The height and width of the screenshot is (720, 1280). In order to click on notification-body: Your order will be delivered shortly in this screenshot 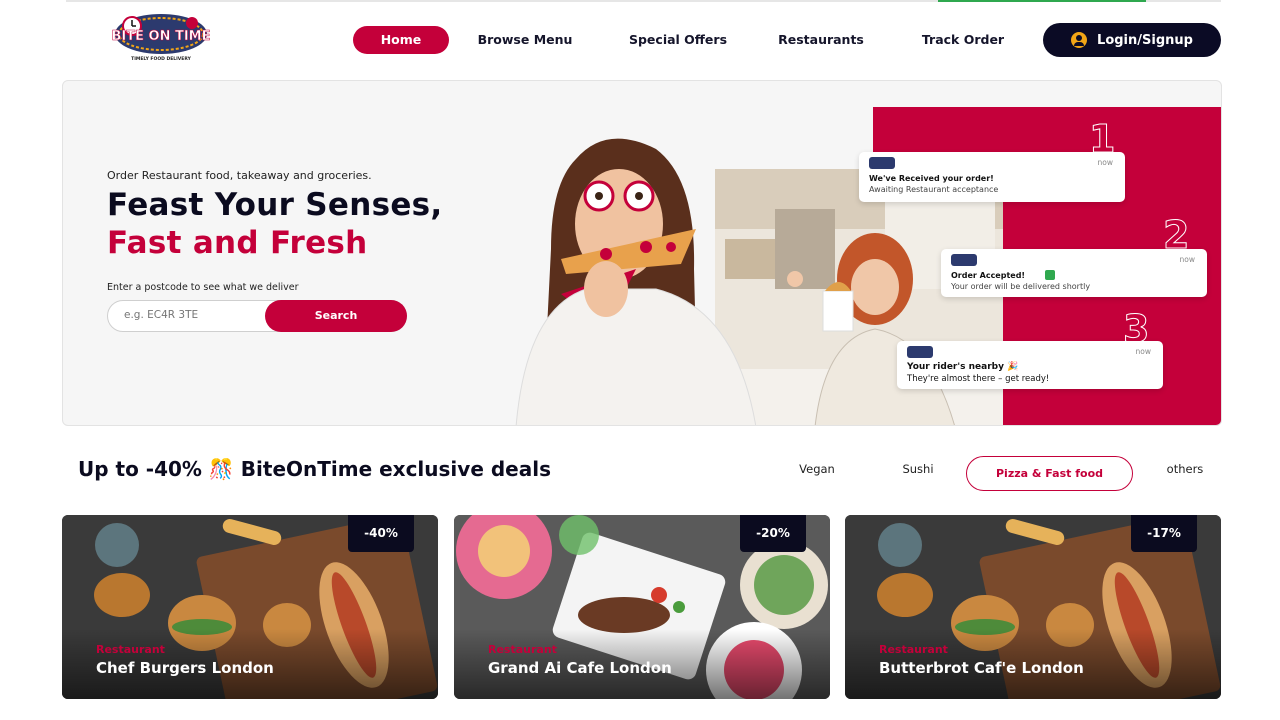, I will do `click(1021, 286)`.